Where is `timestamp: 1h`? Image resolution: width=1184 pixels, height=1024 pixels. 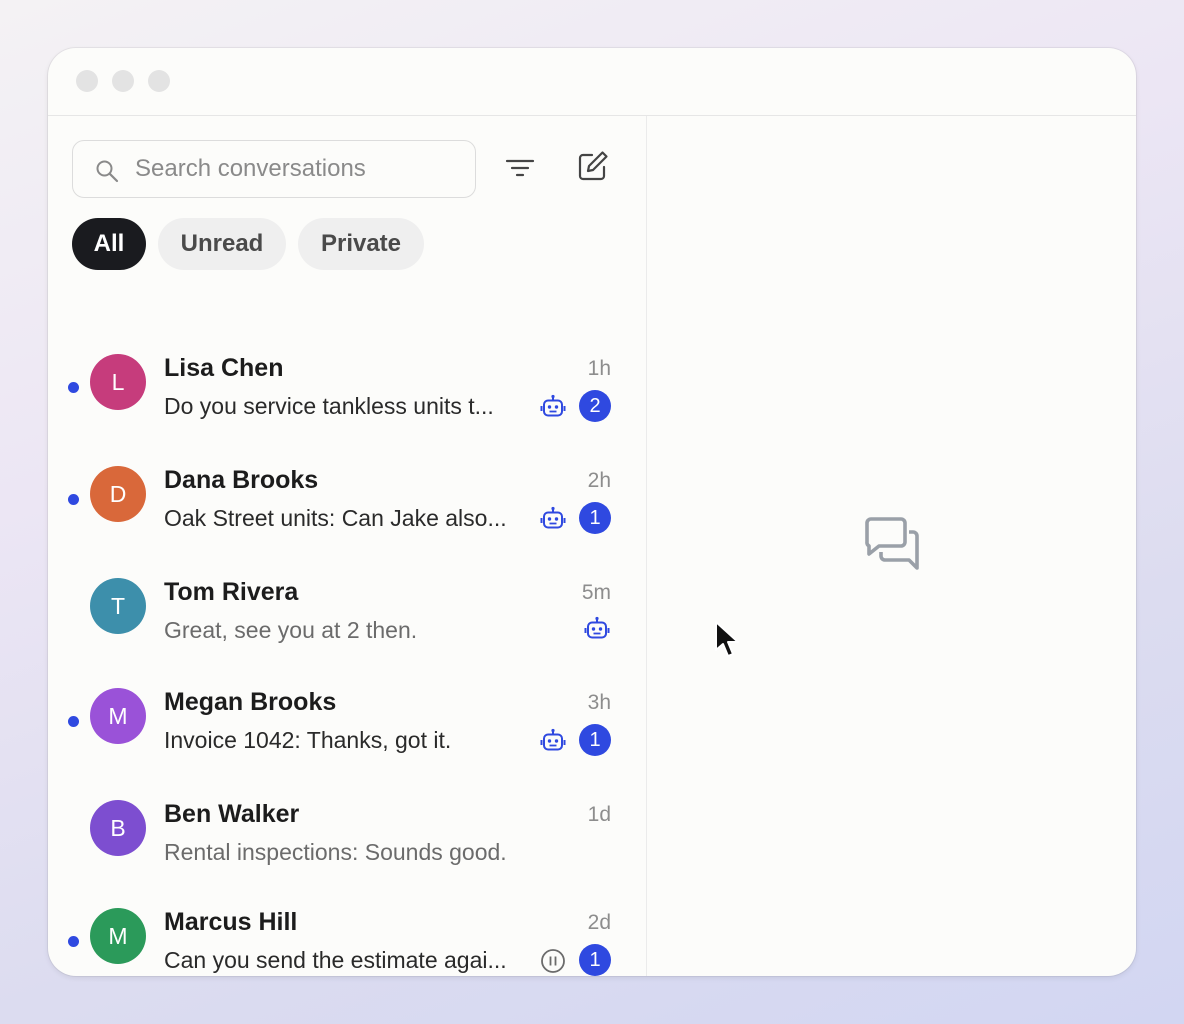
timestamp: 1h is located at coordinates (599, 368).